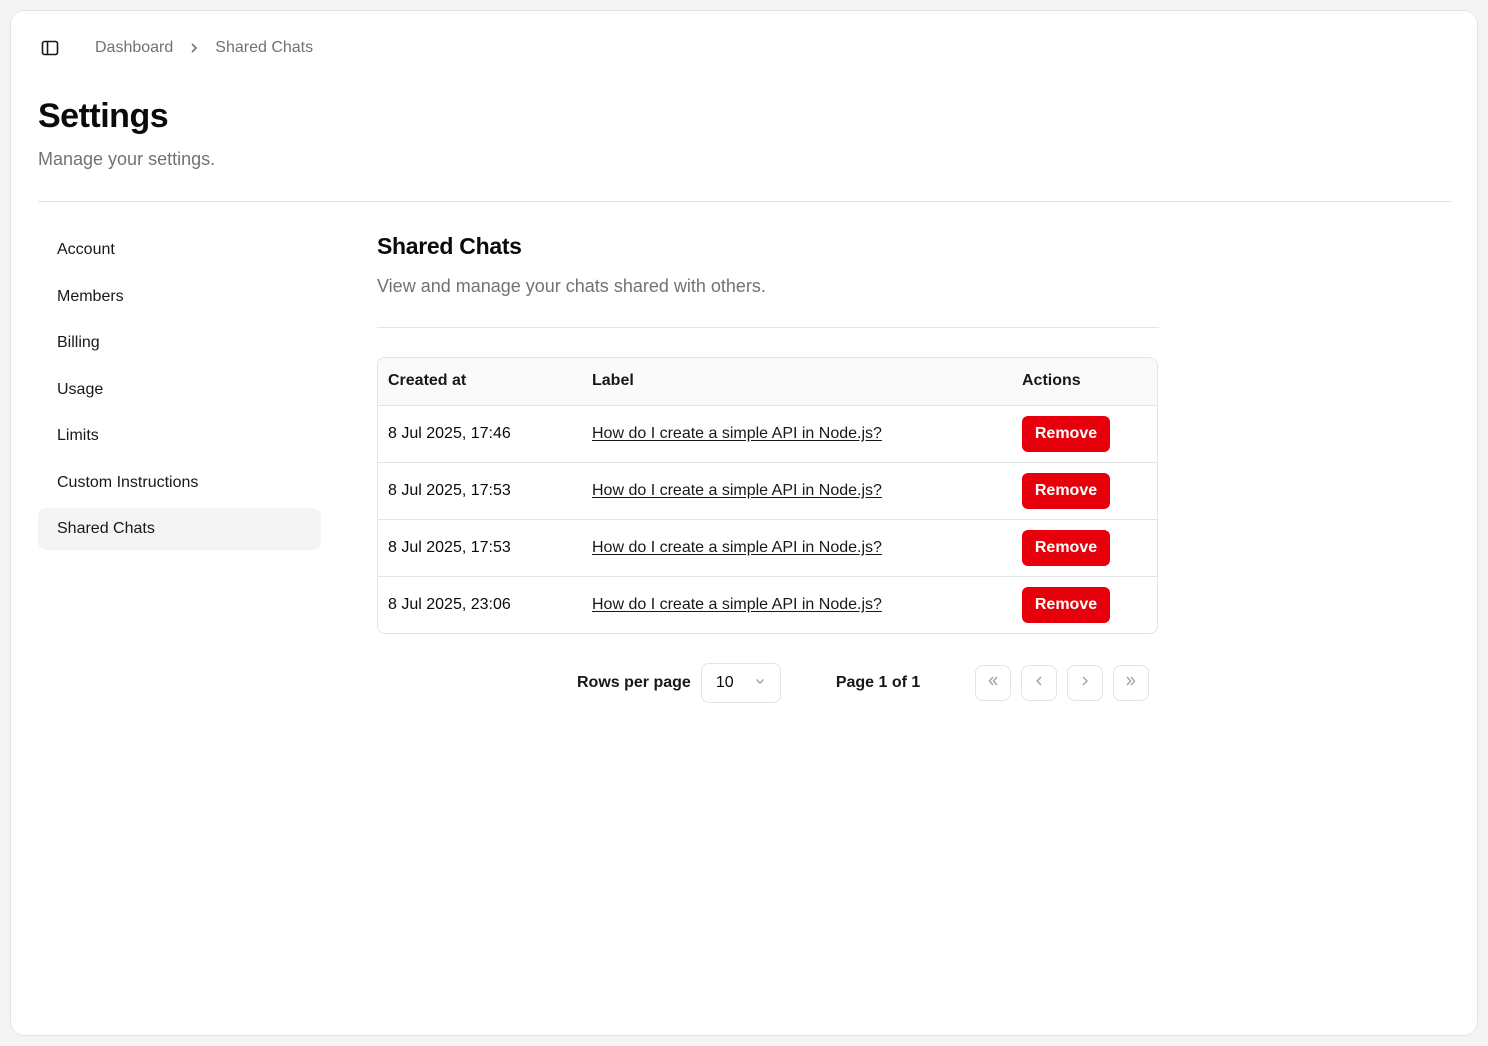 This screenshot has width=1488, height=1046. I want to click on column-header-label: Label, so click(613, 381).